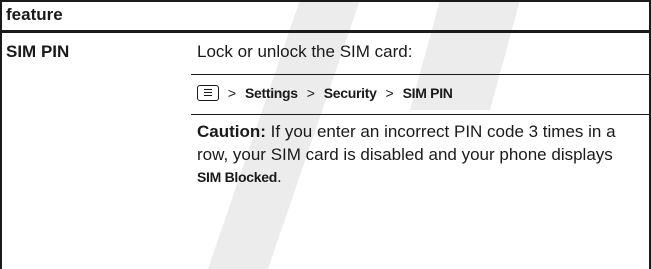 This screenshot has width=651, height=269. I want to click on feature-name-cell: SIM PIN, so click(38, 51).